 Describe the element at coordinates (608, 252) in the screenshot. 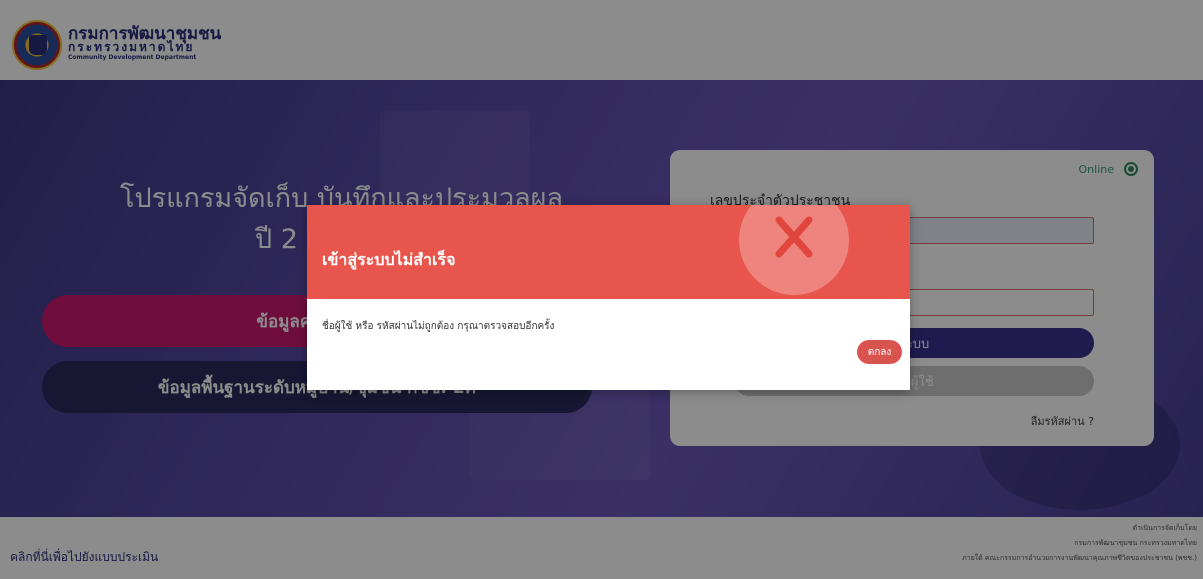

I see `dialog-header: เข้าสู่ระบบไม่สำเร็จ` at that location.